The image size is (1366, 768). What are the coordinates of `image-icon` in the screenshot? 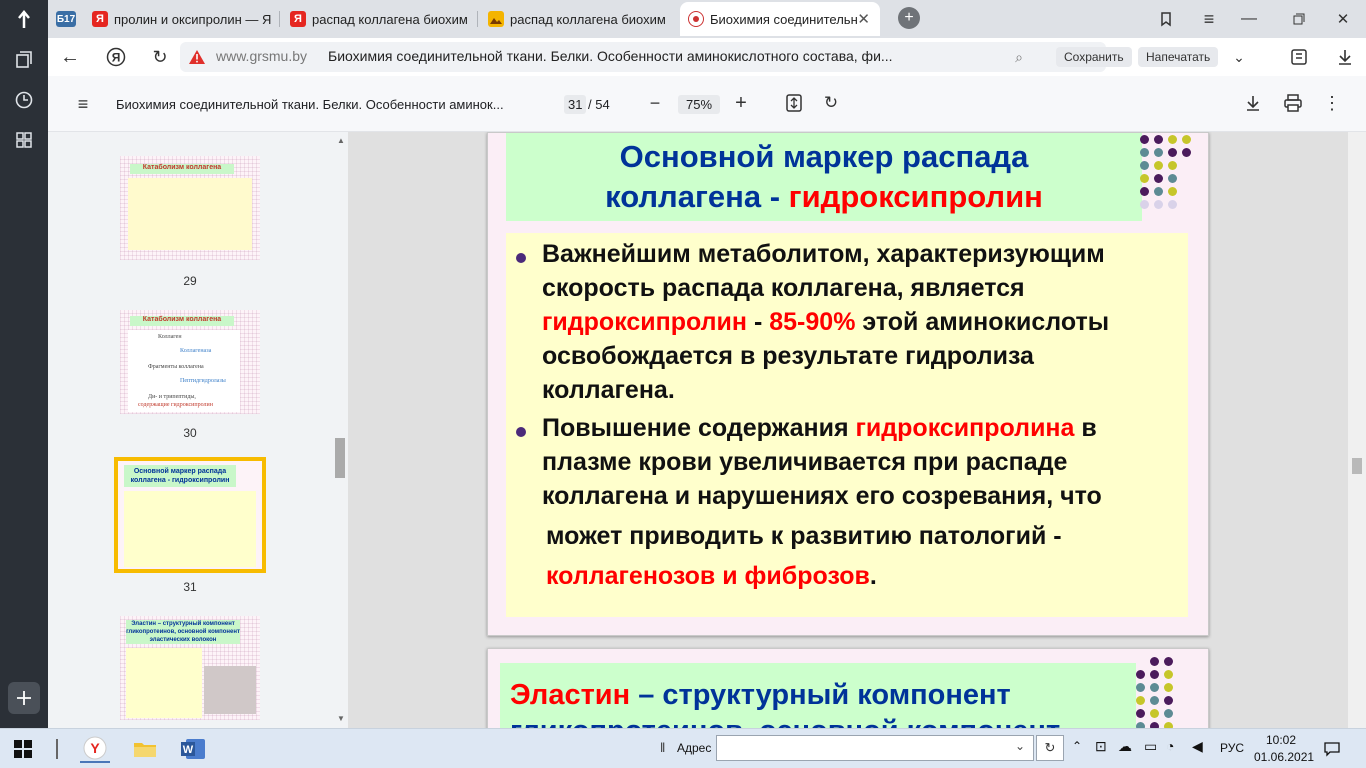 It's located at (496, 19).